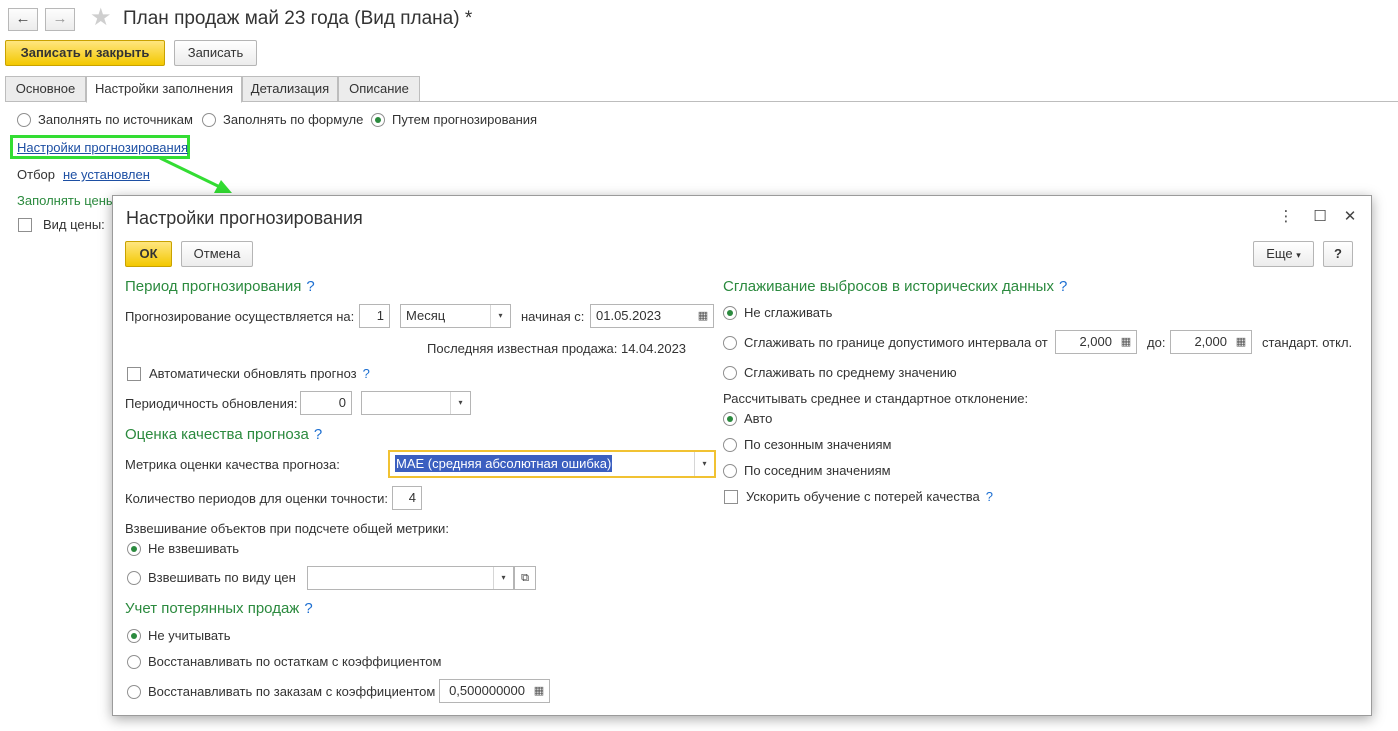 The image size is (1398, 731). What do you see at coordinates (290, 89) in the screenshot?
I see `tab-detailing: Детализация` at bounding box center [290, 89].